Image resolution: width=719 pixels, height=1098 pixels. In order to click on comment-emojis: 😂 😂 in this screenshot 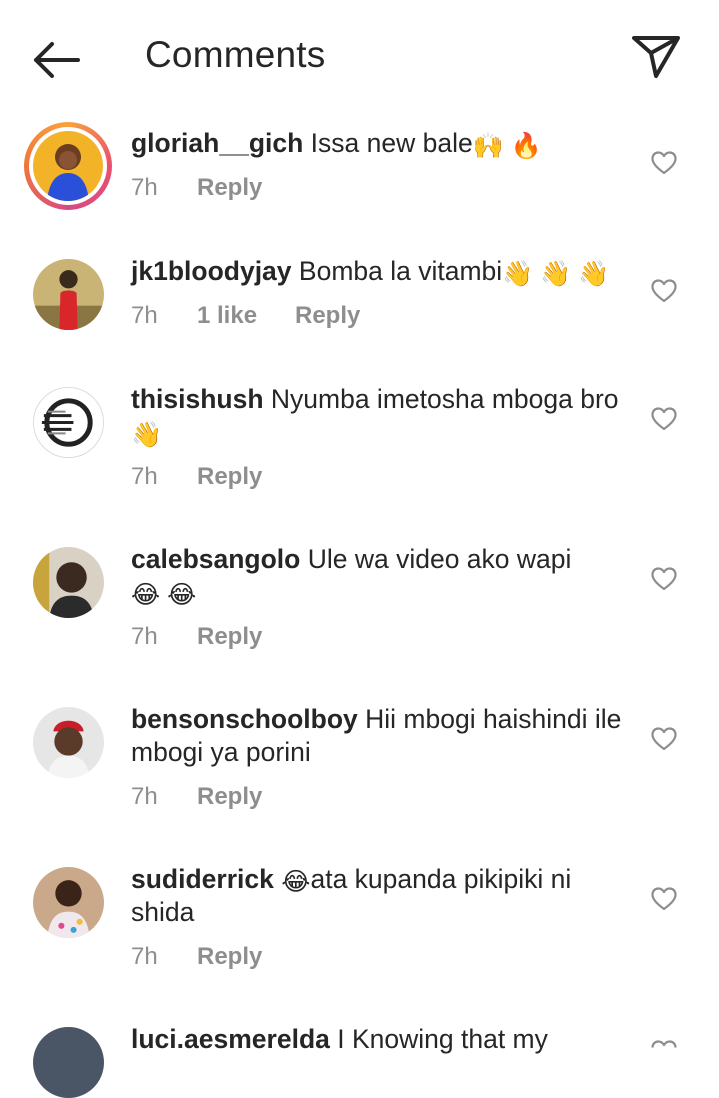, I will do `click(164, 595)`.